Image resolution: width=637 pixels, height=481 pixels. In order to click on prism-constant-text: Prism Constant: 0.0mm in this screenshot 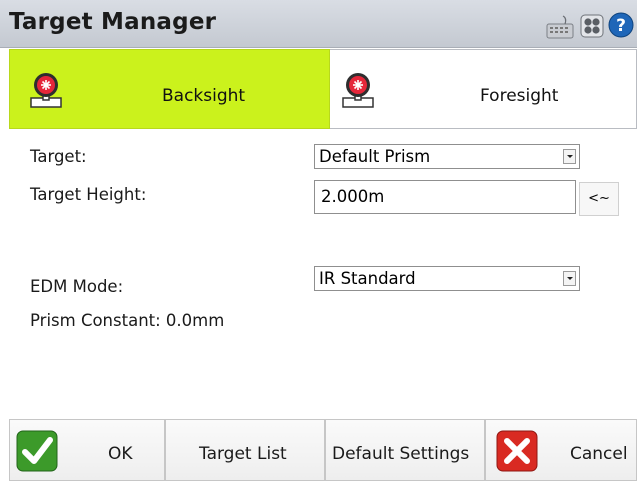, I will do `click(127, 320)`.